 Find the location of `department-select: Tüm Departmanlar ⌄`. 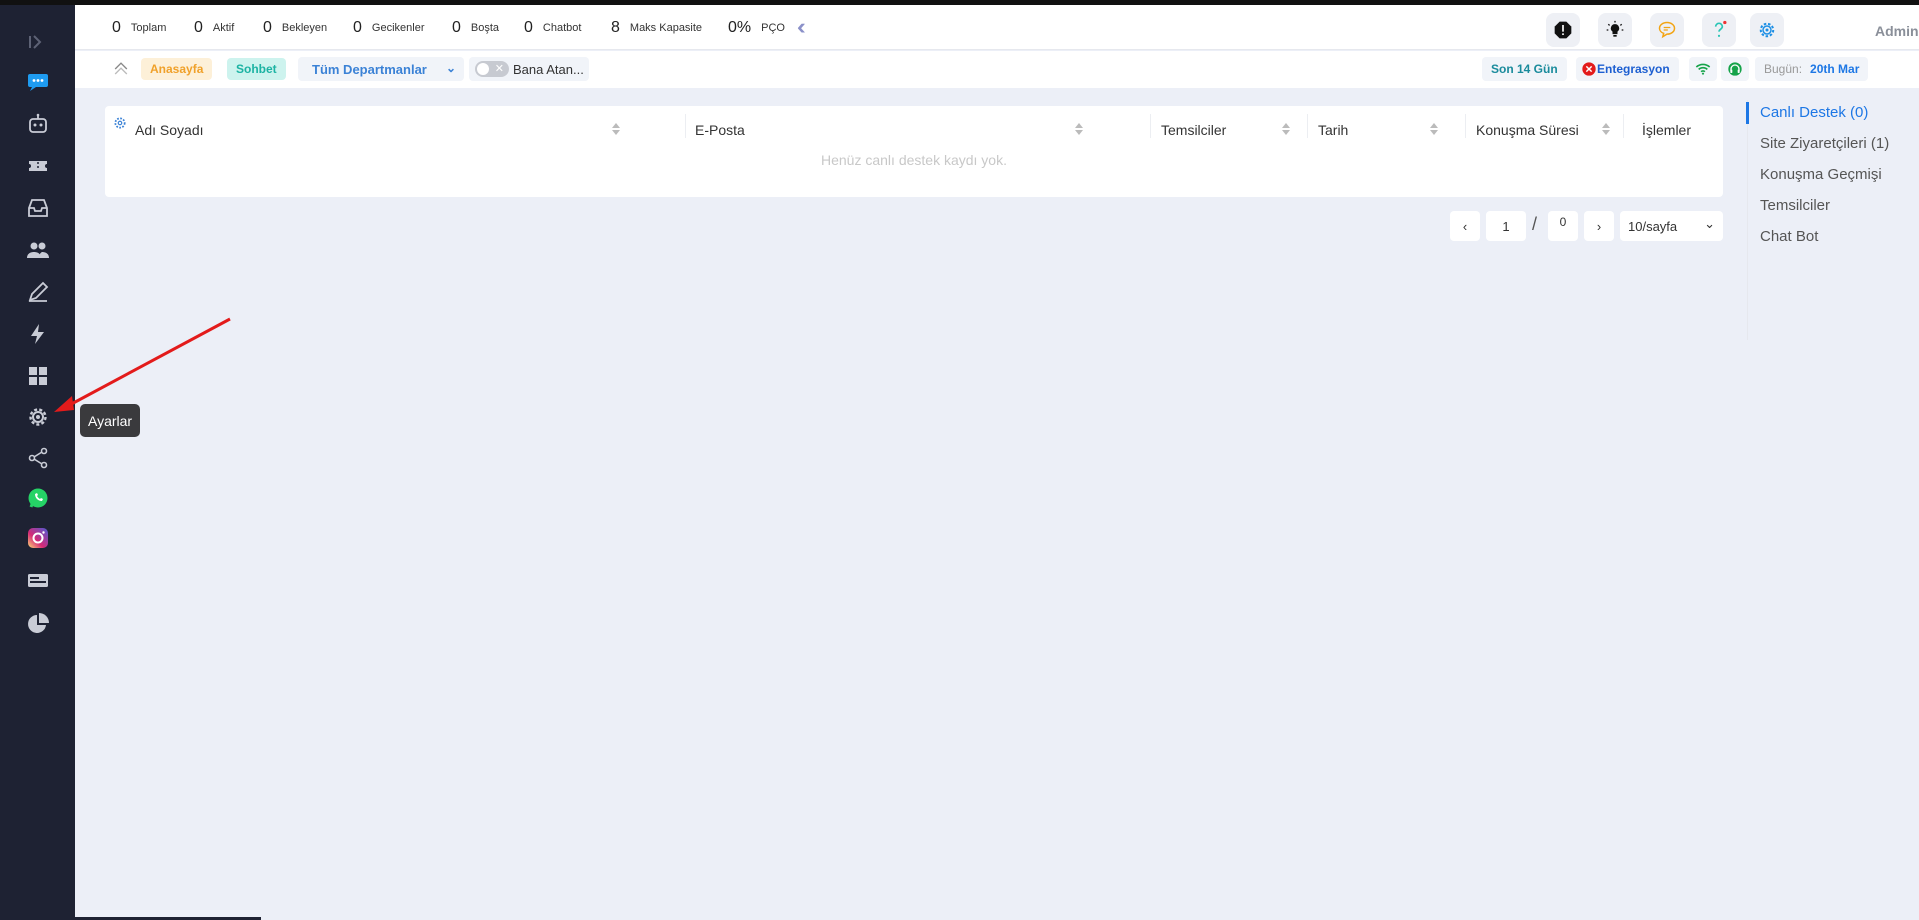

department-select: Tüm Departmanlar ⌄ is located at coordinates (381, 69).